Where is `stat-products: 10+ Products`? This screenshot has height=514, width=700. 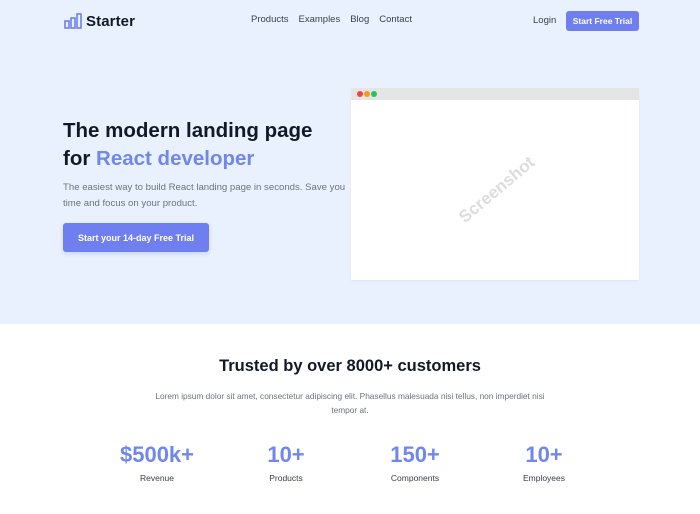
stat-products: 10+ Products is located at coordinates (286, 461).